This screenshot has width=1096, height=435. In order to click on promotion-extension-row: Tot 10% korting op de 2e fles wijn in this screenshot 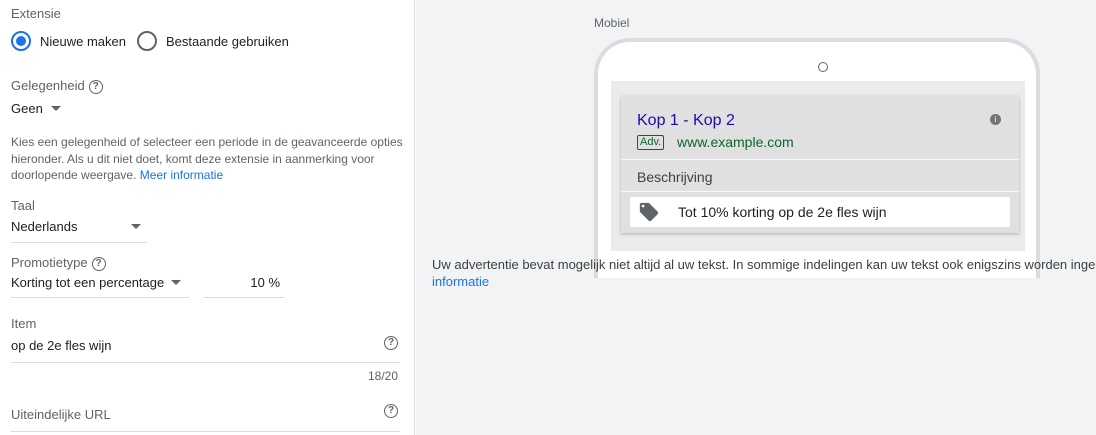, I will do `click(820, 212)`.